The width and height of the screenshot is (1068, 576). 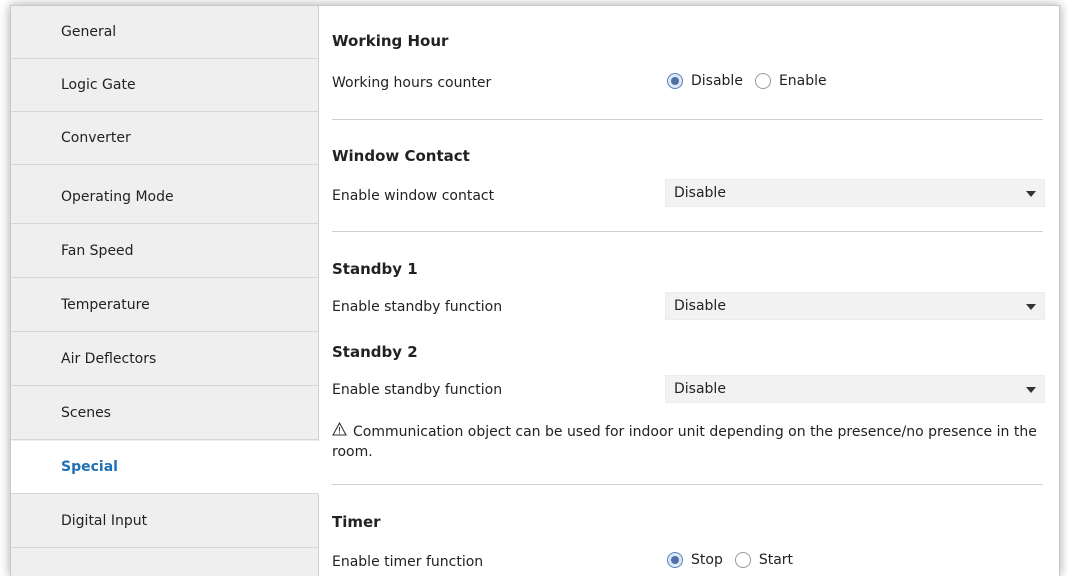 What do you see at coordinates (109, 359) in the screenshot?
I see `sidebar-item-label: Air Deflectors` at bounding box center [109, 359].